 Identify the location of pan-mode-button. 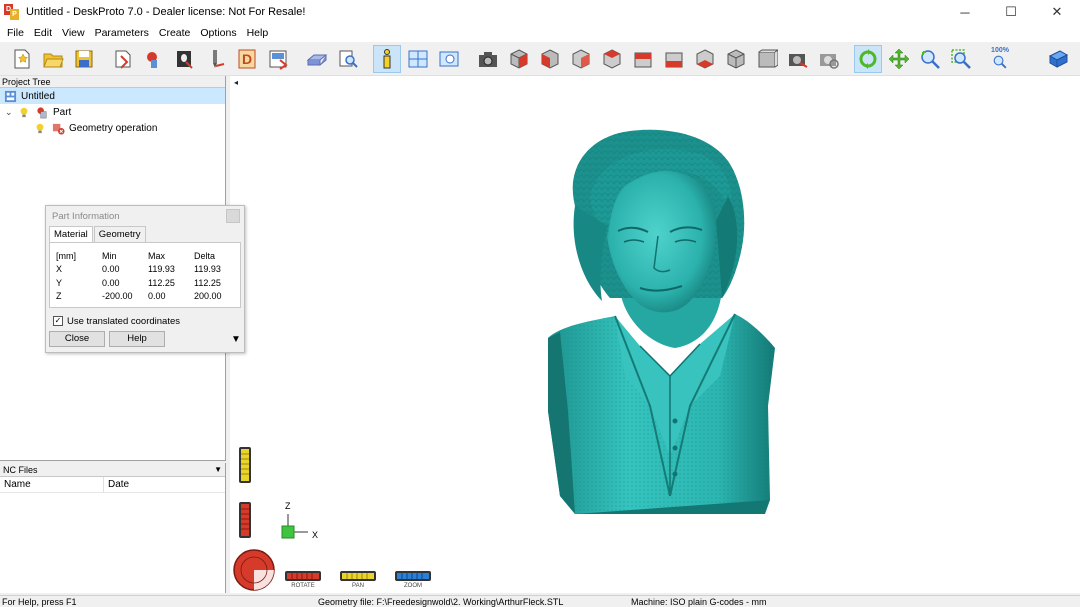
(899, 59).